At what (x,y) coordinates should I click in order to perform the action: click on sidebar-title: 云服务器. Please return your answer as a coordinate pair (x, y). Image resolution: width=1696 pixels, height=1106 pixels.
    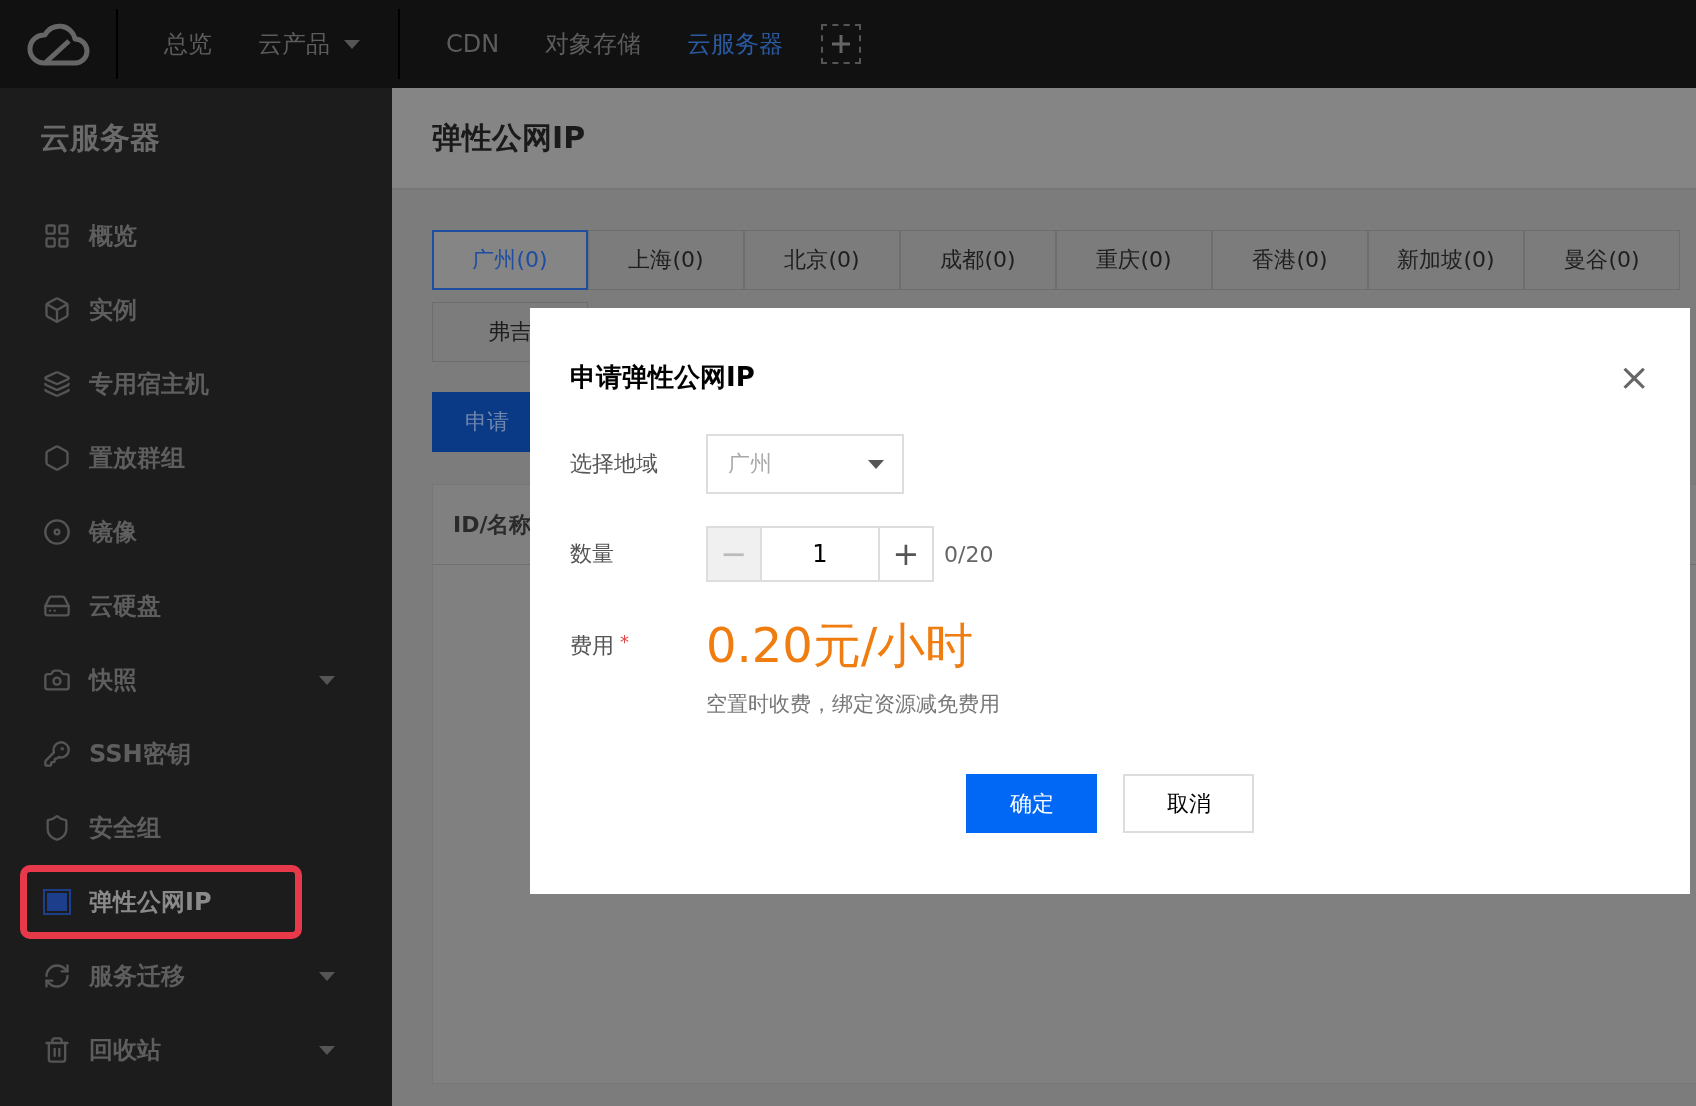
    Looking at the image, I should click on (100, 138).